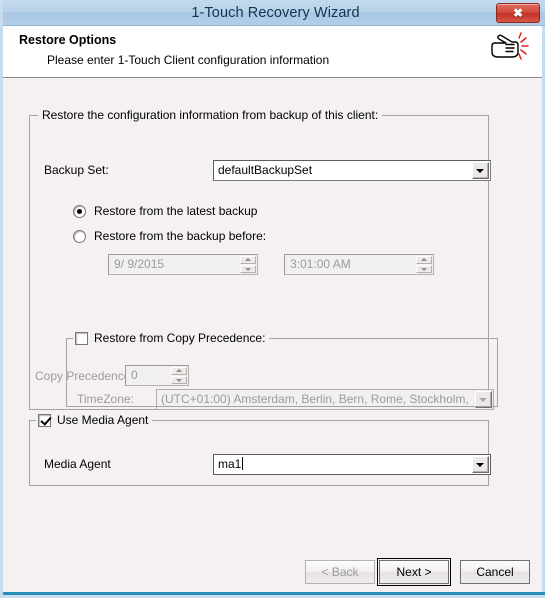 Image resolution: width=545 pixels, height=598 pixels. I want to click on close-button: ✖, so click(518, 13).